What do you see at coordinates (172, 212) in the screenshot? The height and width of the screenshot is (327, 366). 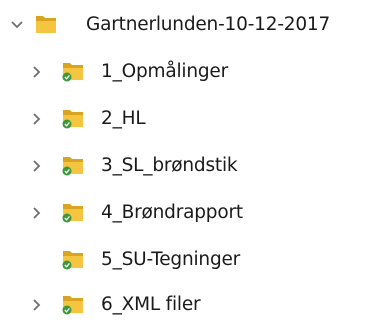 I see `tree-item-label: 4_Brøndrapport` at bounding box center [172, 212].